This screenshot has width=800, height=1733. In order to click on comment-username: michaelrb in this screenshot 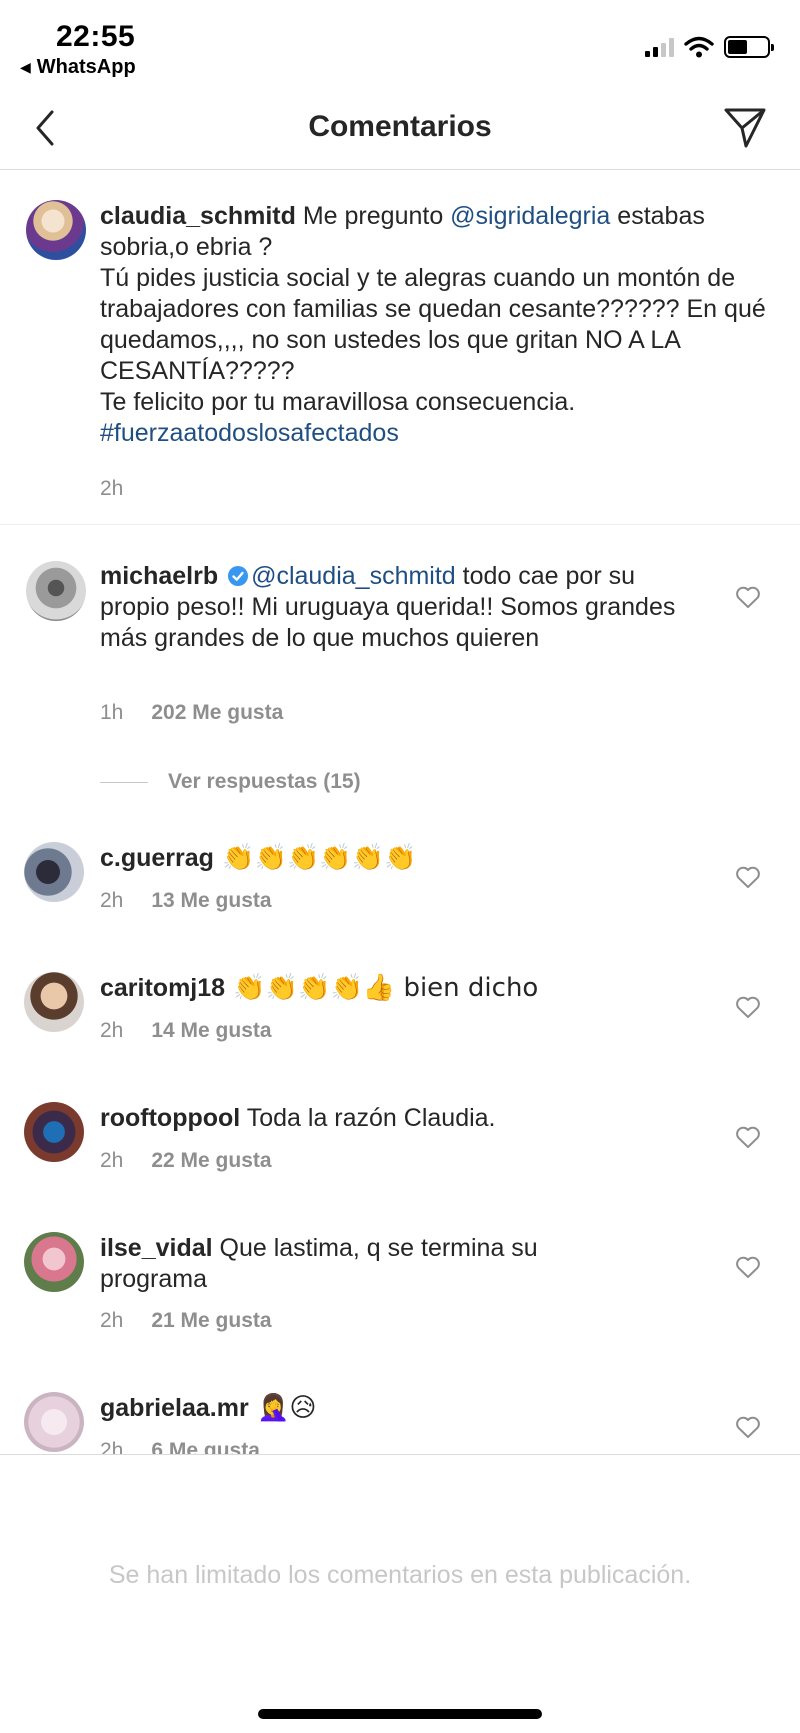, I will do `click(159, 576)`.